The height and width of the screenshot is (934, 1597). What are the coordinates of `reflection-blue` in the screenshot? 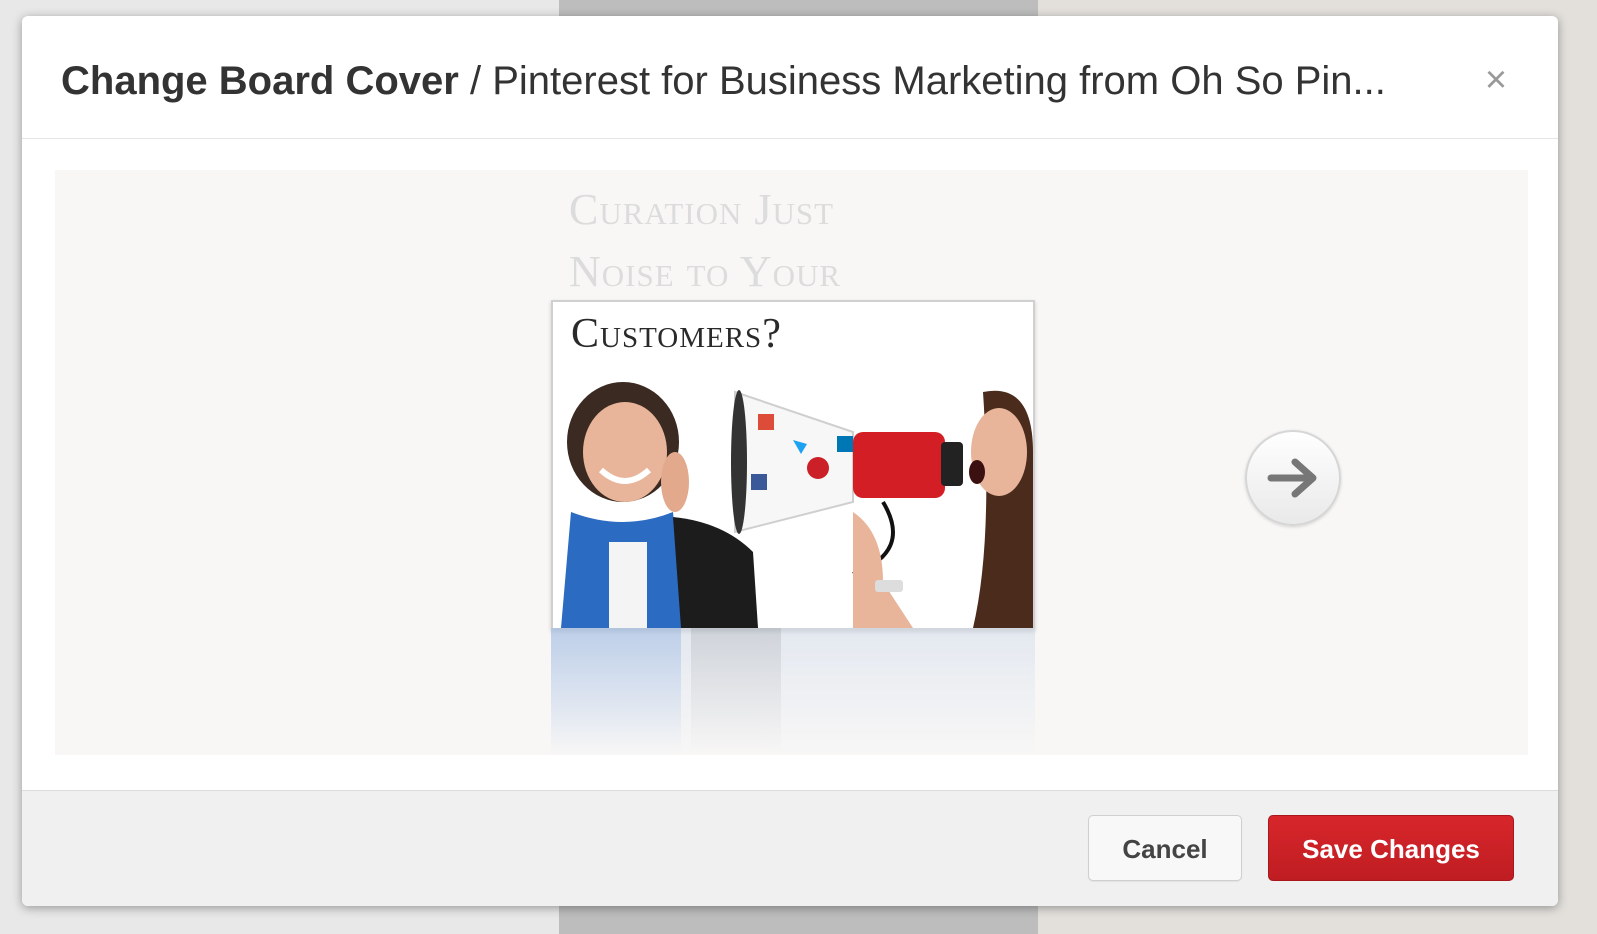 It's located at (616, 691).